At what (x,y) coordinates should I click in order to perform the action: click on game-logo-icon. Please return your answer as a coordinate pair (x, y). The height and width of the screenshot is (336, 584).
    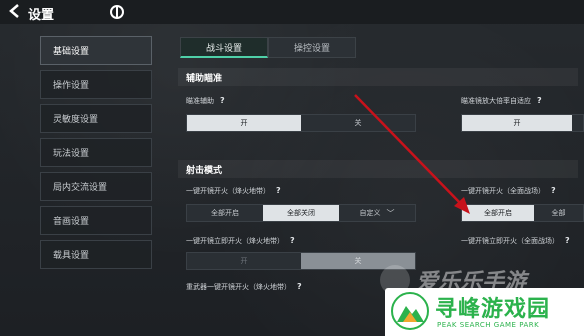
    Looking at the image, I should click on (117, 12).